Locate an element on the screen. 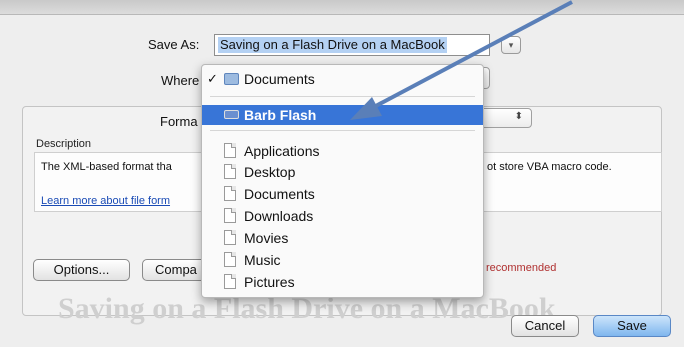 The height and width of the screenshot is (347, 684). menu-item-label: Applications is located at coordinates (282, 151).